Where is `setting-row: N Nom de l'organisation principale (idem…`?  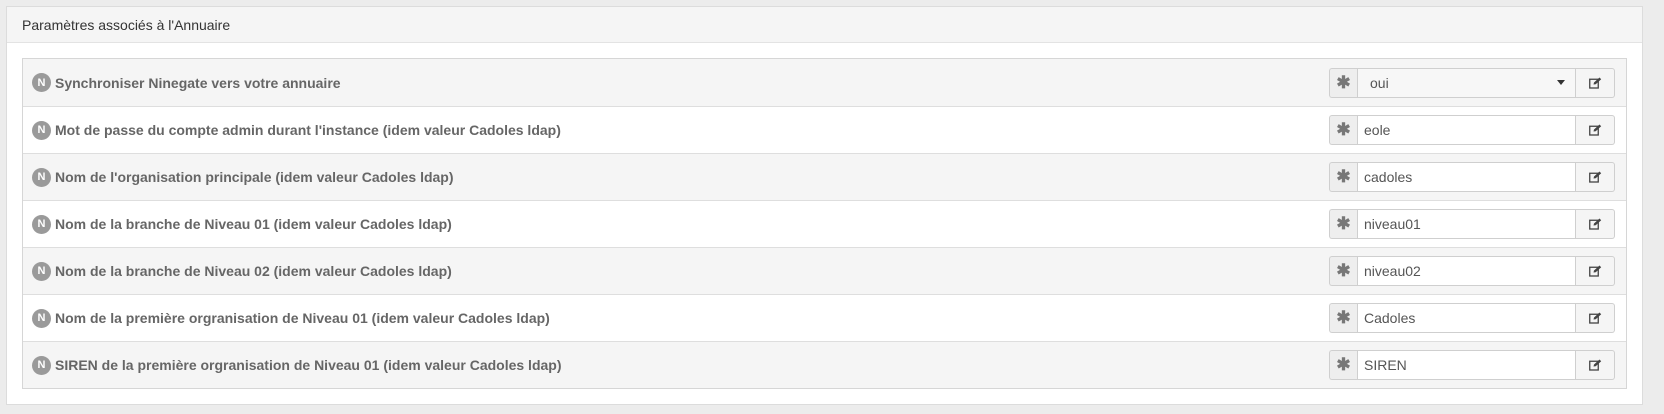 setting-row: N Nom de l'organisation principale (idem… is located at coordinates (824, 176).